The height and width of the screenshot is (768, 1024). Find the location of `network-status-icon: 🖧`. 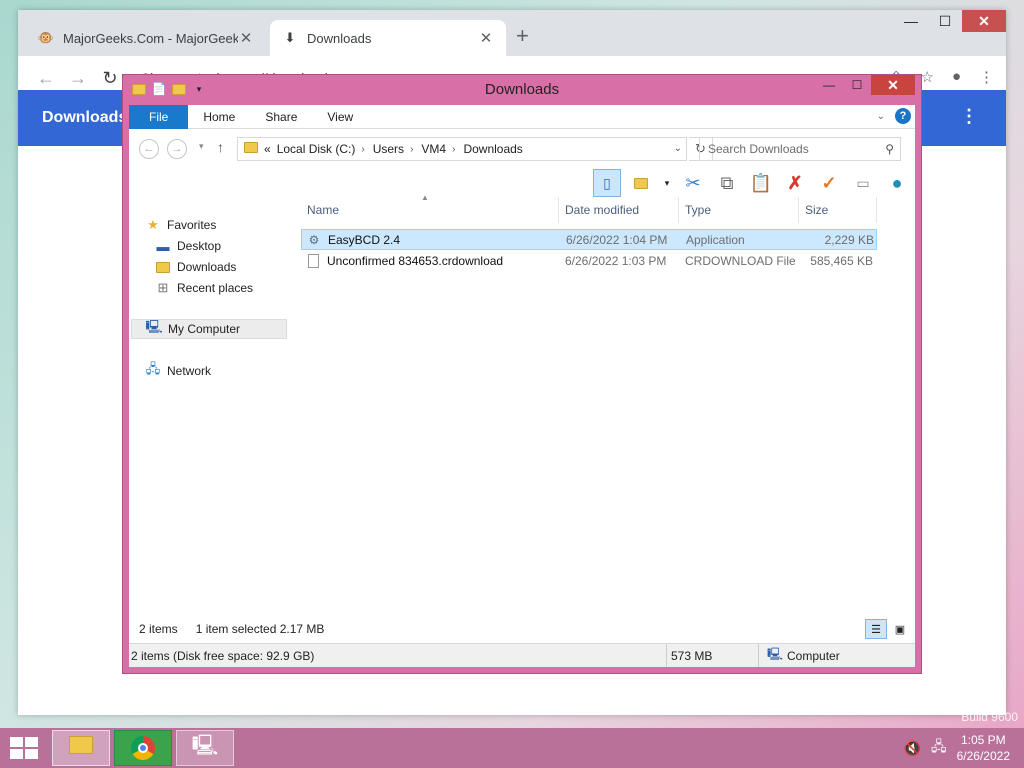

network-status-icon: 🖧 is located at coordinates (939, 748).